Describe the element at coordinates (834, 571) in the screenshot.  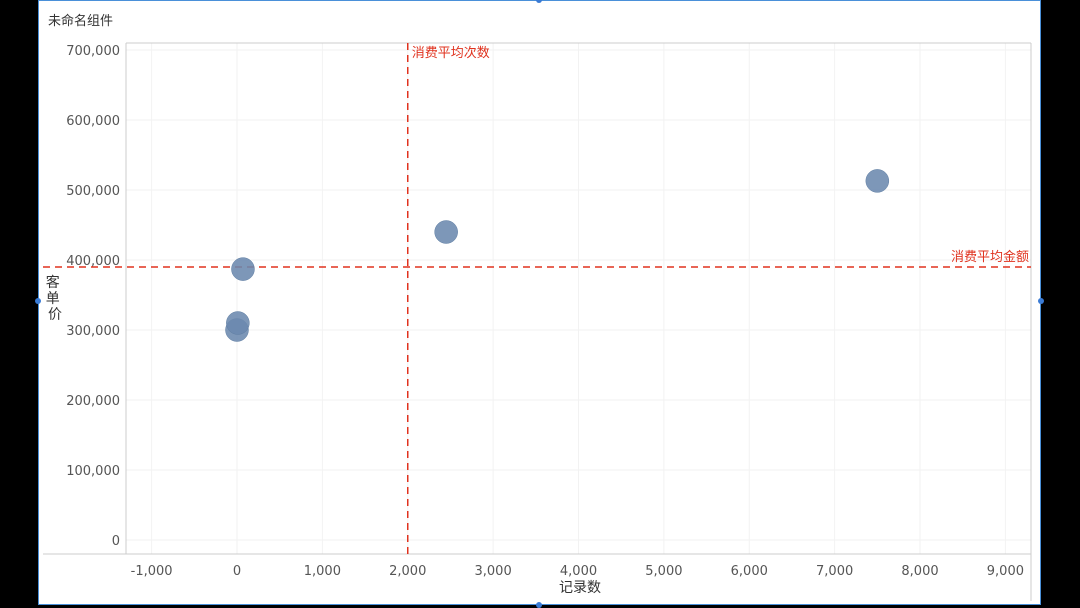
I see `x-tick-label: 7,000` at that location.